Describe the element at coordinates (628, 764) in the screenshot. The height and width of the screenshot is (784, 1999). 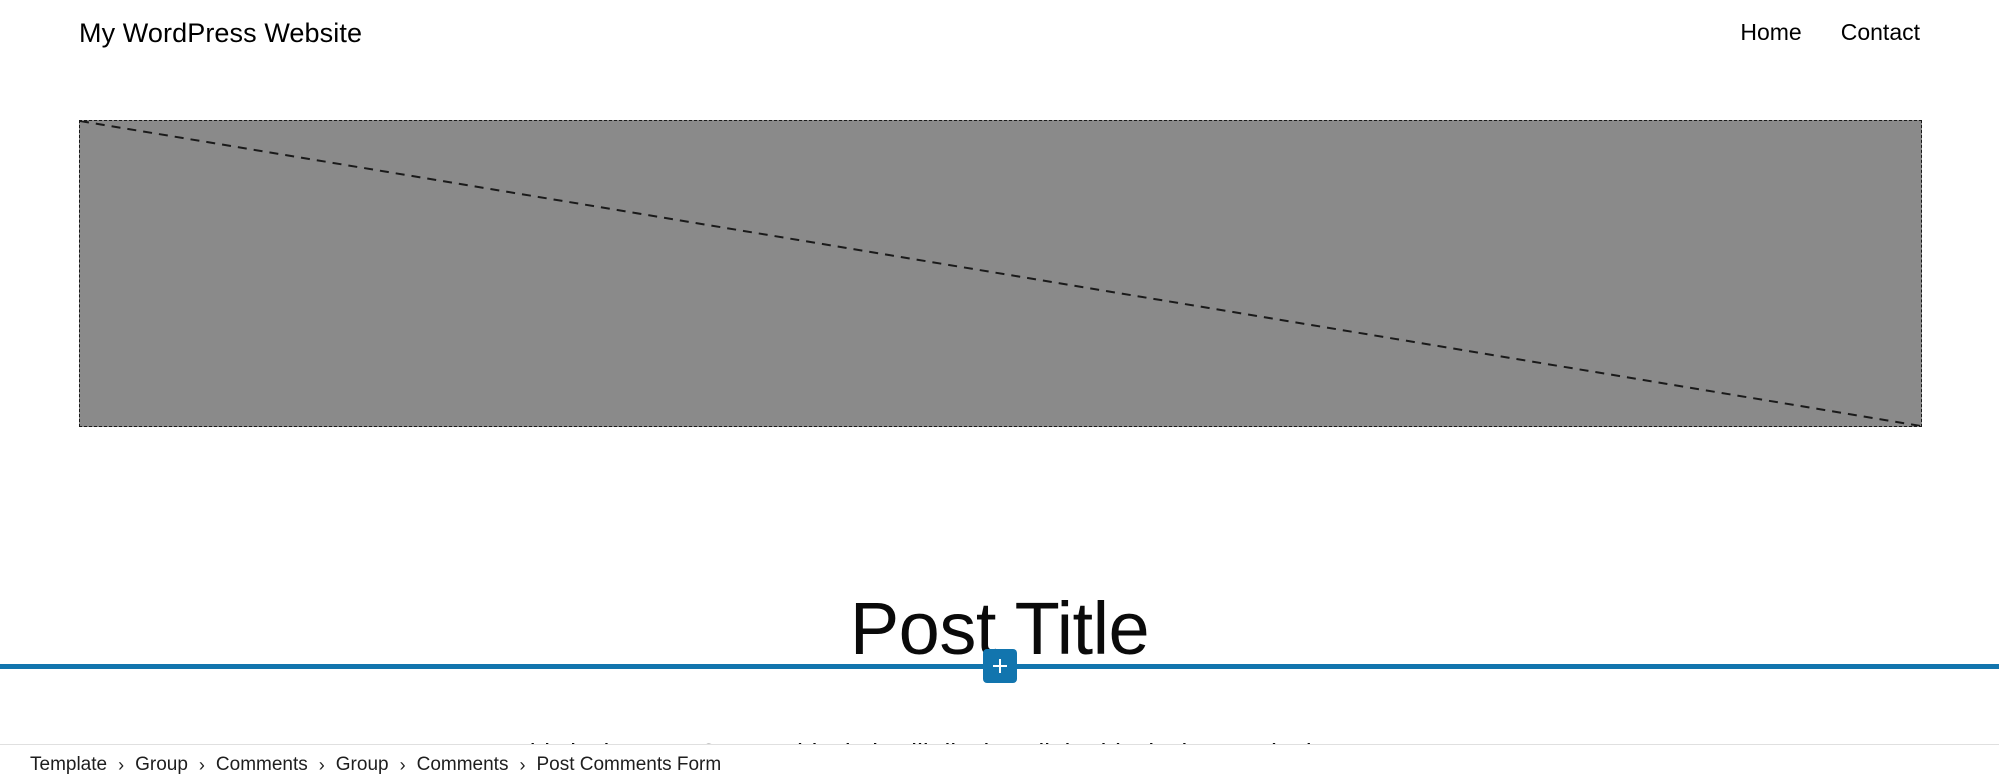
I see `breadcrumb-item-post-comments-form: Post Comments Form` at that location.